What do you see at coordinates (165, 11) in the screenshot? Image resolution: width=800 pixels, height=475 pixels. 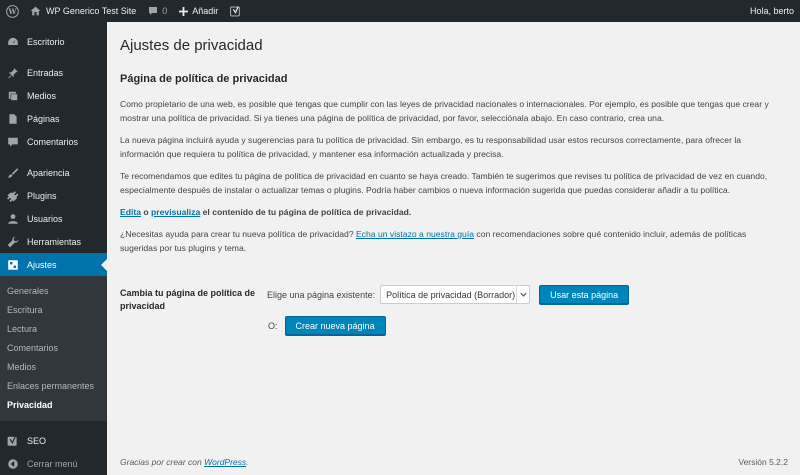 I see `comments-count: 0` at bounding box center [165, 11].